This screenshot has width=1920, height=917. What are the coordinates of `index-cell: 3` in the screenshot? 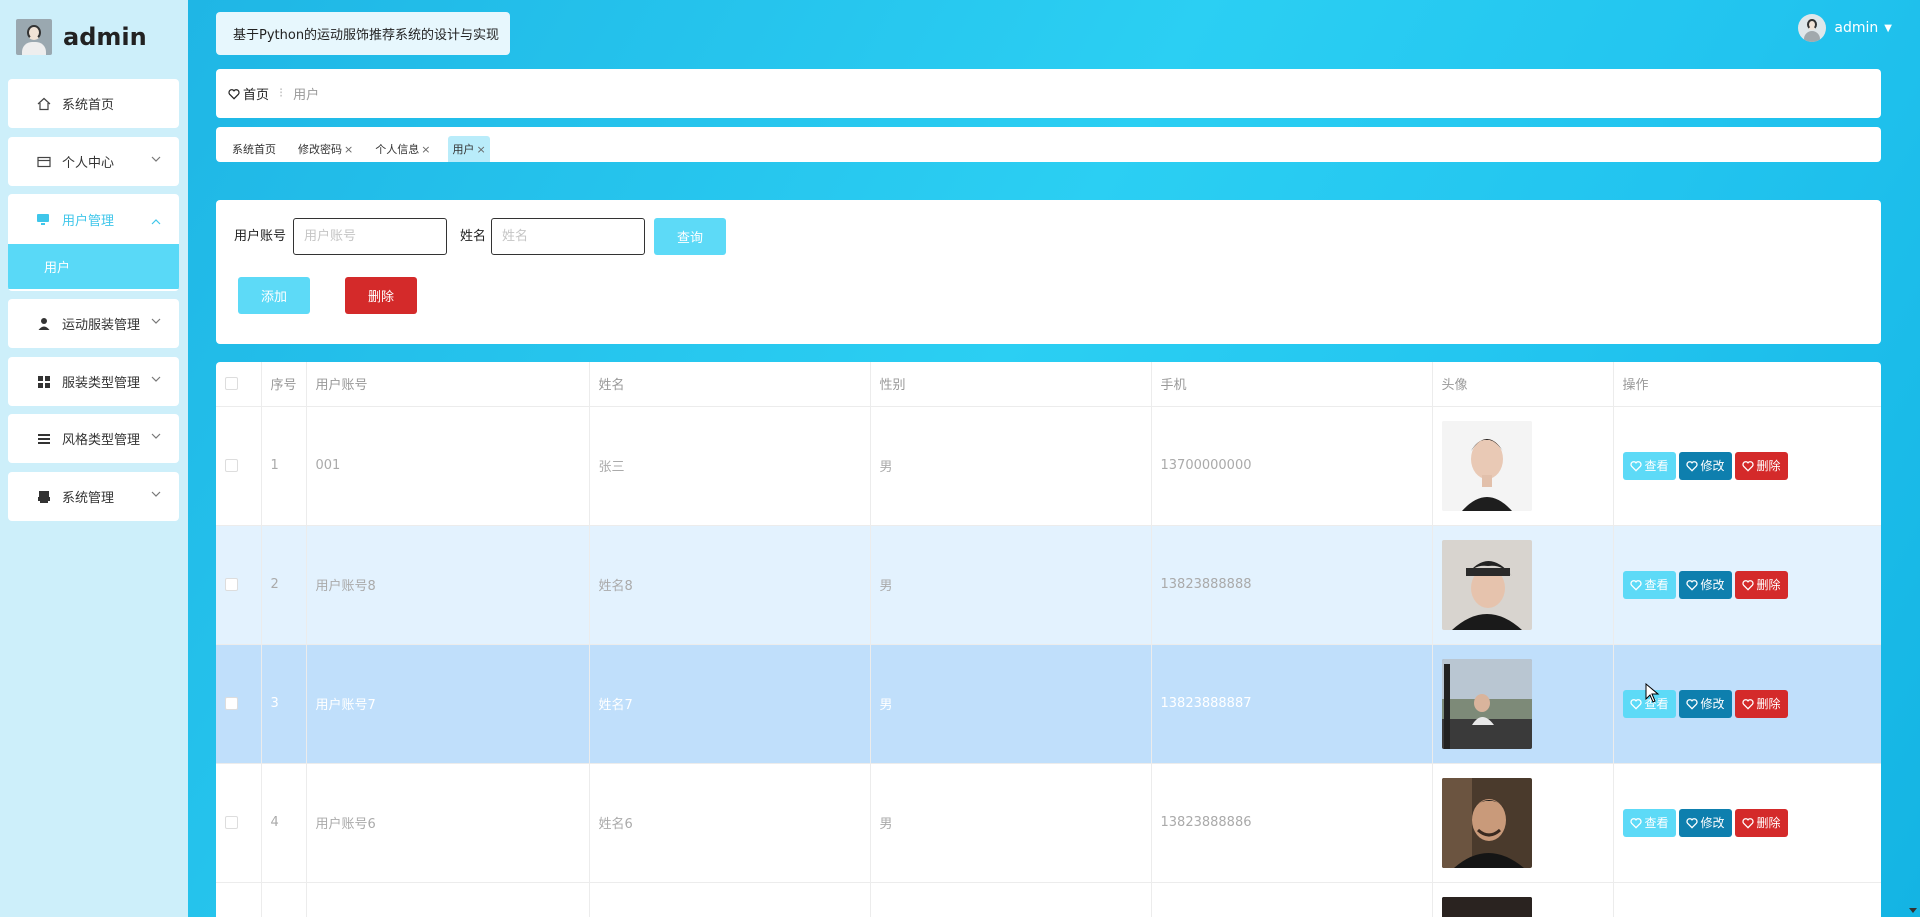 It's located at (284, 704).